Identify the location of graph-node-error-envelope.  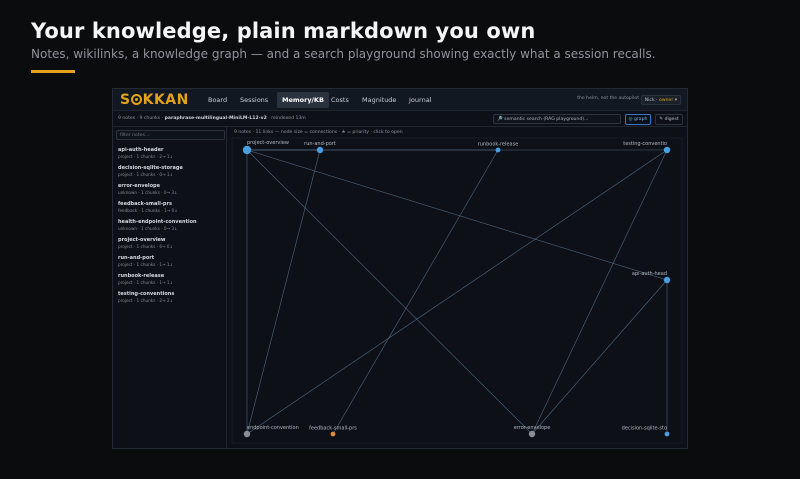
(532, 434).